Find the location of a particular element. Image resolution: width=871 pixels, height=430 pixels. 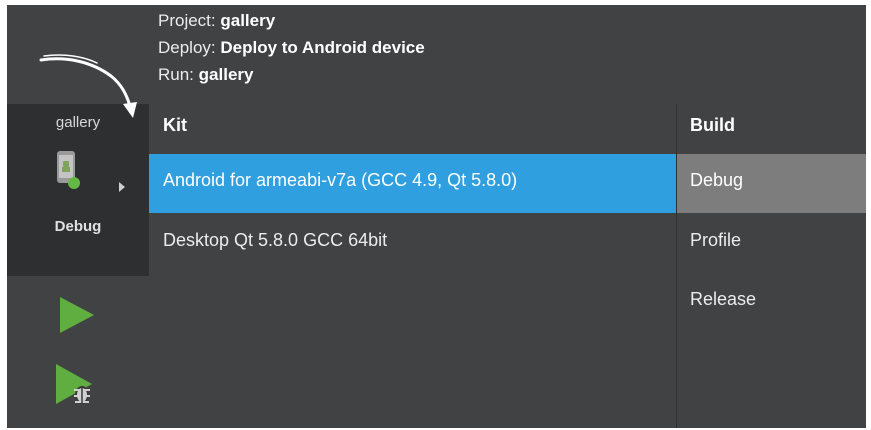

sidebar-build-config: Debug is located at coordinates (78, 226).